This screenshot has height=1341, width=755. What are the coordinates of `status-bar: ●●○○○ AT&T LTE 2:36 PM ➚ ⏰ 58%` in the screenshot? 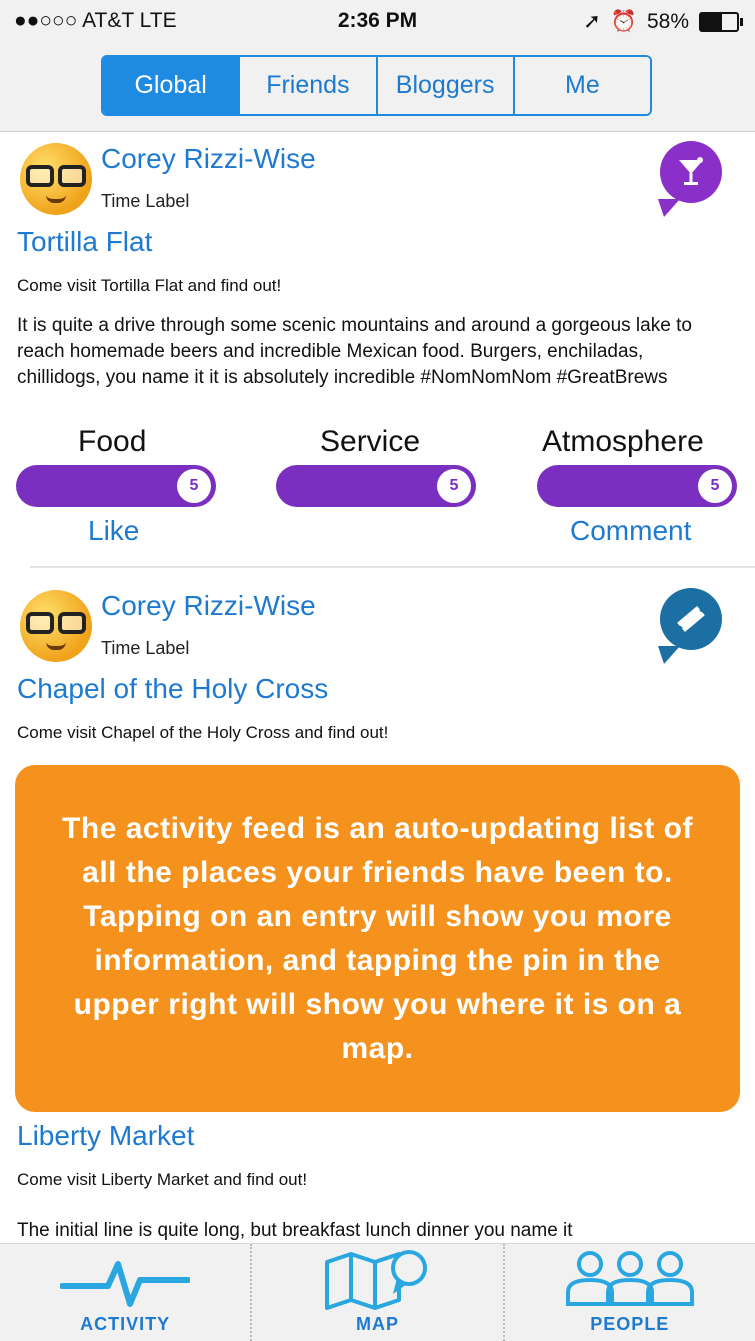 It's located at (377, 22).